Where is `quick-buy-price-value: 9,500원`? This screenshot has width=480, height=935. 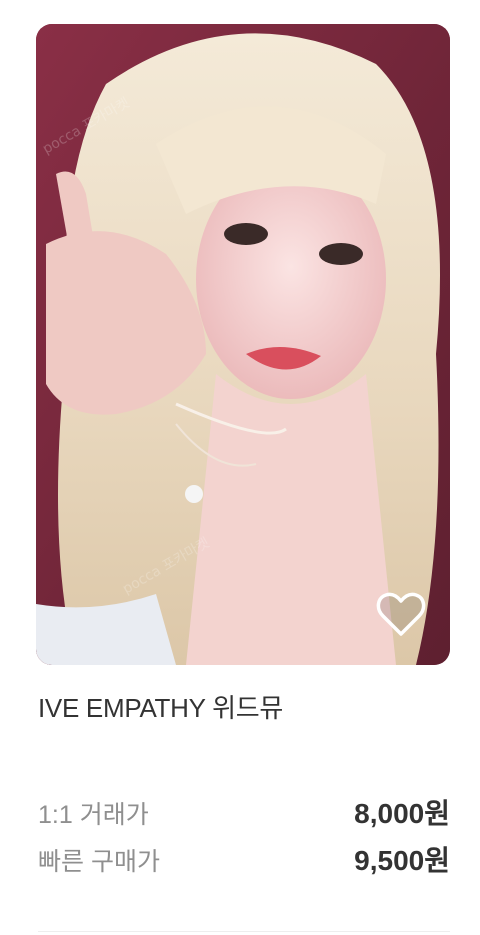
quick-buy-price-value: 9,500원 is located at coordinates (402, 860).